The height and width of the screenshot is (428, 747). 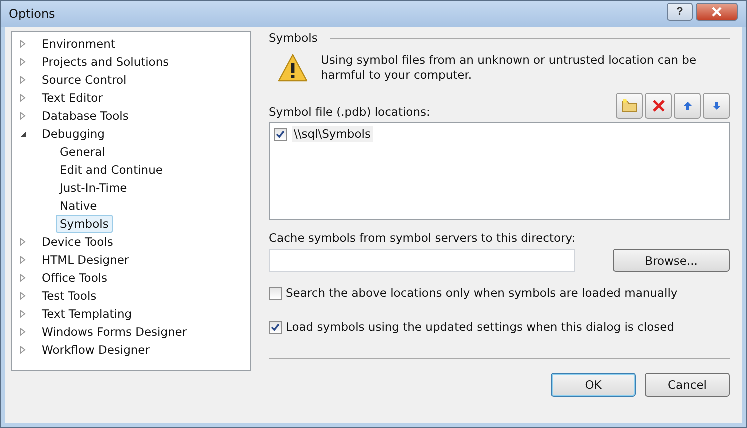 What do you see at coordinates (349, 112) in the screenshot?
I see `locations-label: Symbol file (.pdb) locations:` at bounding box center [349, 112].